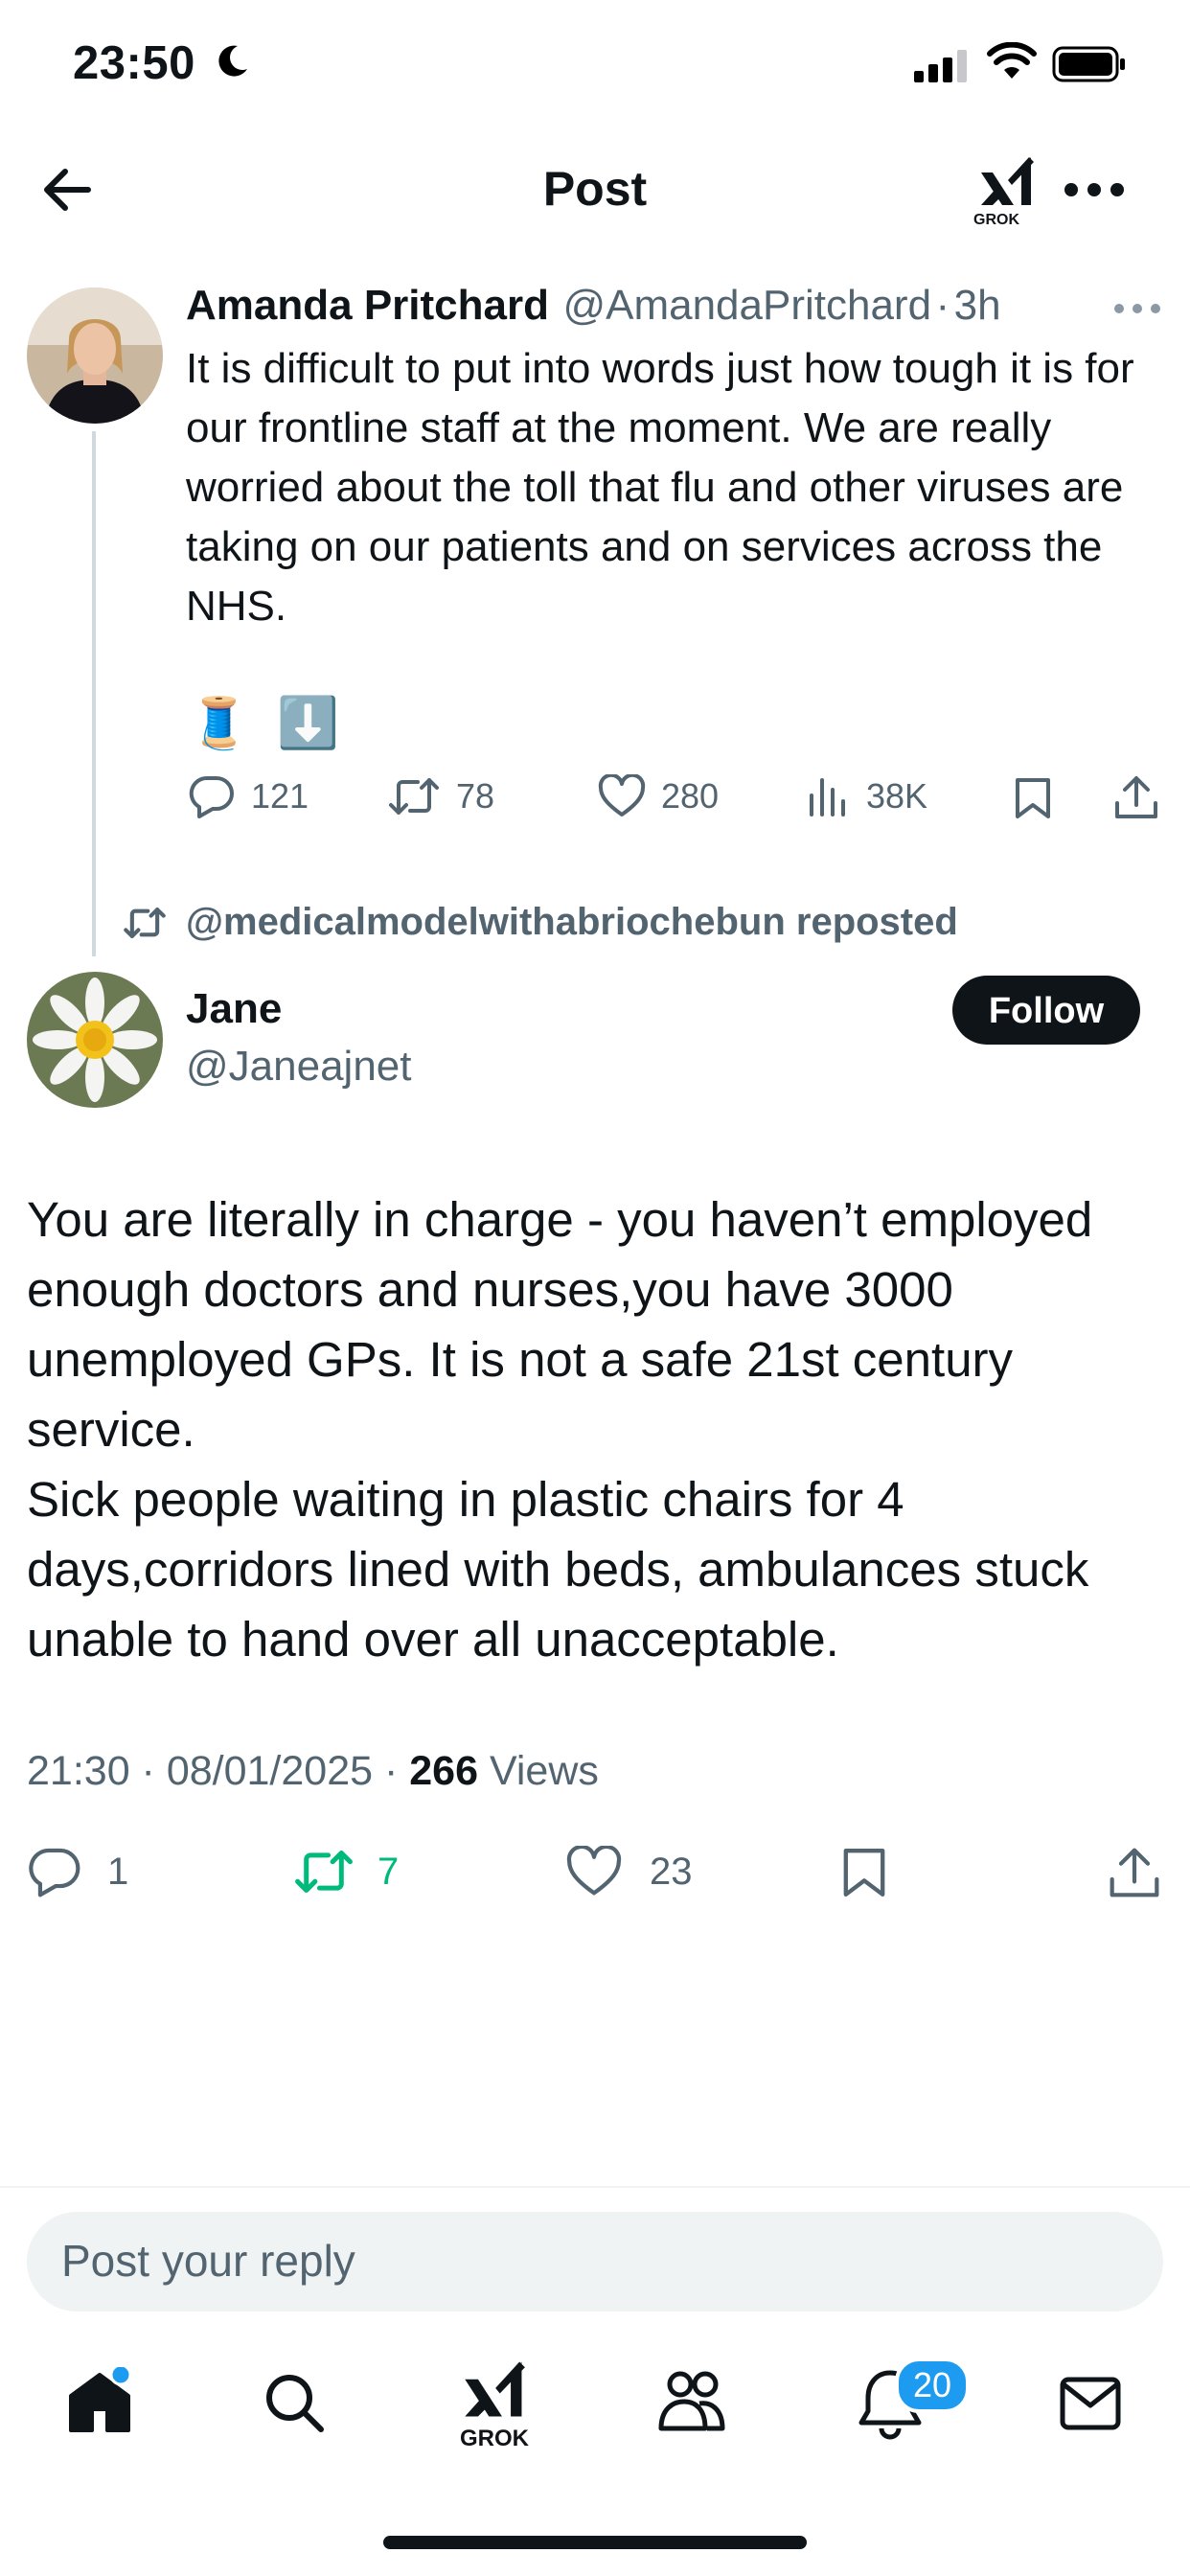  What do you see at coordinates (219, 723) in the screenshot?
I see `thread-emoji: 🧵` at bounding box center [219, 723].